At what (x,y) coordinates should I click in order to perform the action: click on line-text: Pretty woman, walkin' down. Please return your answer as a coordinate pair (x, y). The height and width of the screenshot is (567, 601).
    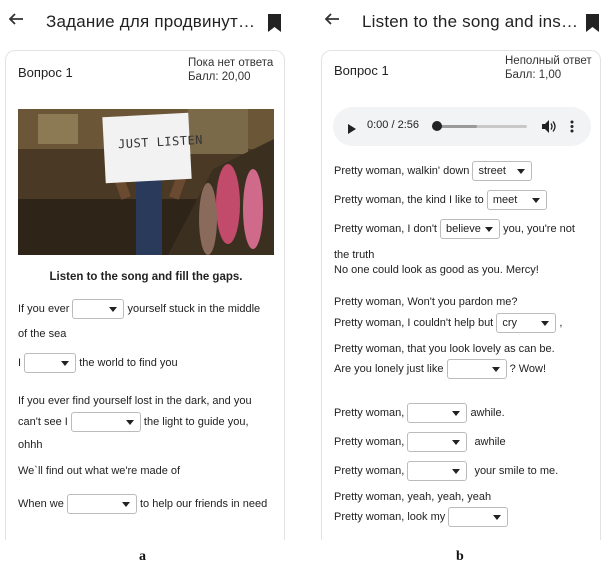
    Looking at the image, I should click on (402, 170).